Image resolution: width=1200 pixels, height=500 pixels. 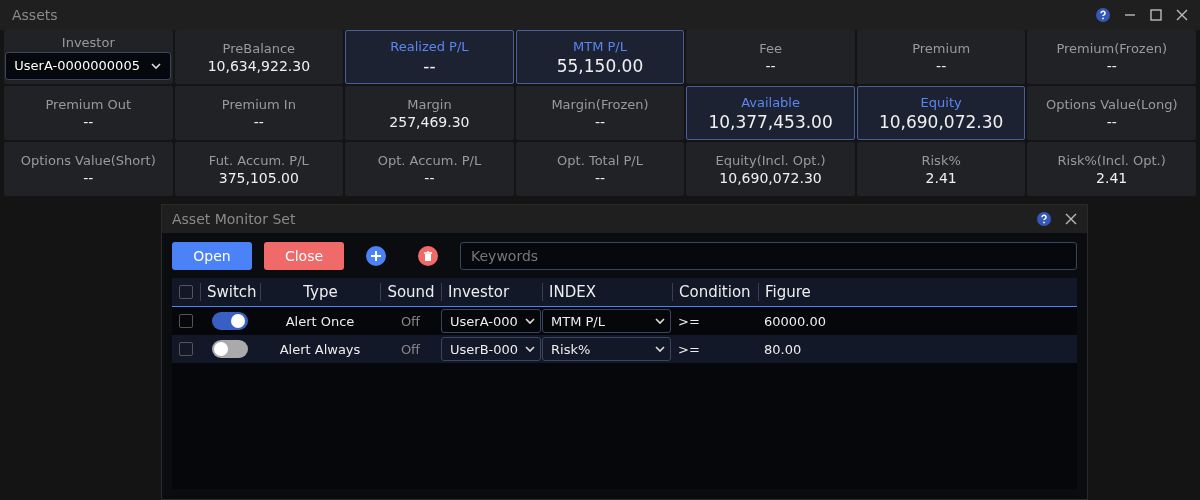 I want to click on column-header: Investor, so click(x=491, y=292).